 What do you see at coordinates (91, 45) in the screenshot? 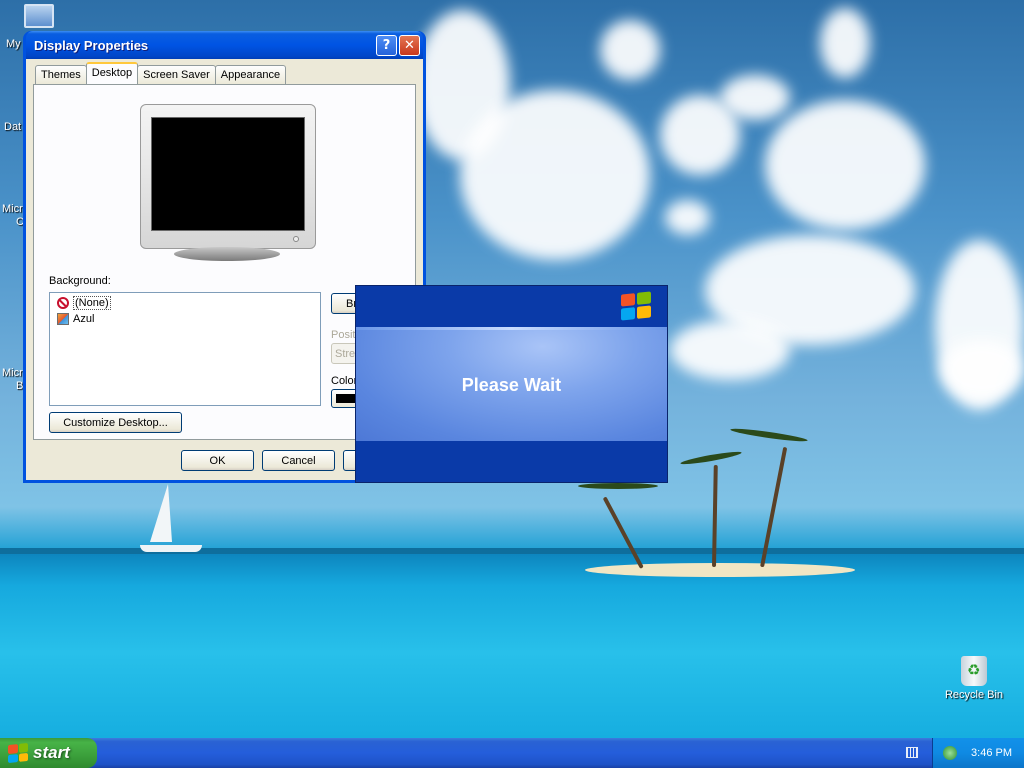
I see `window-title: Display Properties` at bounding box center [91, 45].